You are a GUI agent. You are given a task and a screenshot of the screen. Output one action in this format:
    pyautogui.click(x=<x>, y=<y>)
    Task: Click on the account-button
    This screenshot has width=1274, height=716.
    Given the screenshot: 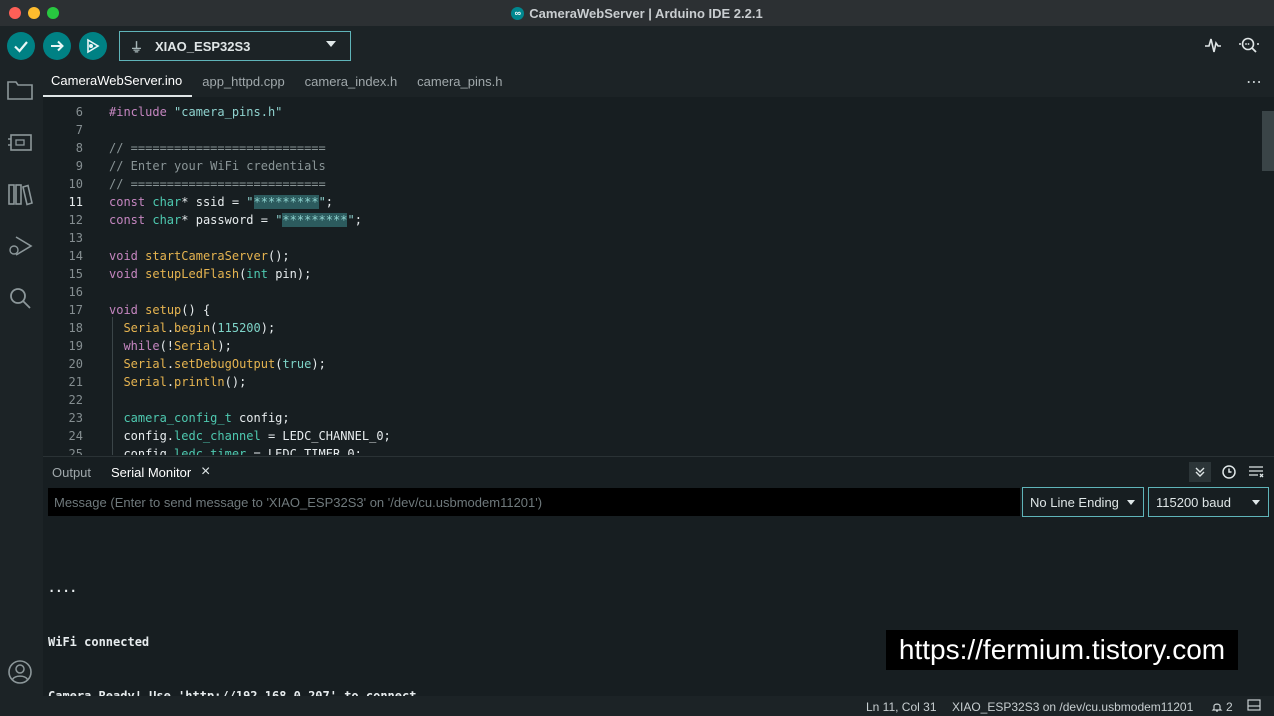 What is the action you would take?
    pyautogui.click(x=20, y=672)
    